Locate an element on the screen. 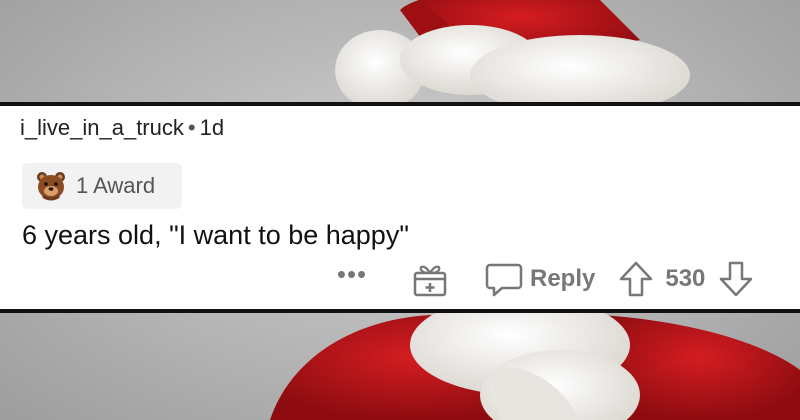  comment-actions: ••• Reply 530 is located at coordinates (560, 279).